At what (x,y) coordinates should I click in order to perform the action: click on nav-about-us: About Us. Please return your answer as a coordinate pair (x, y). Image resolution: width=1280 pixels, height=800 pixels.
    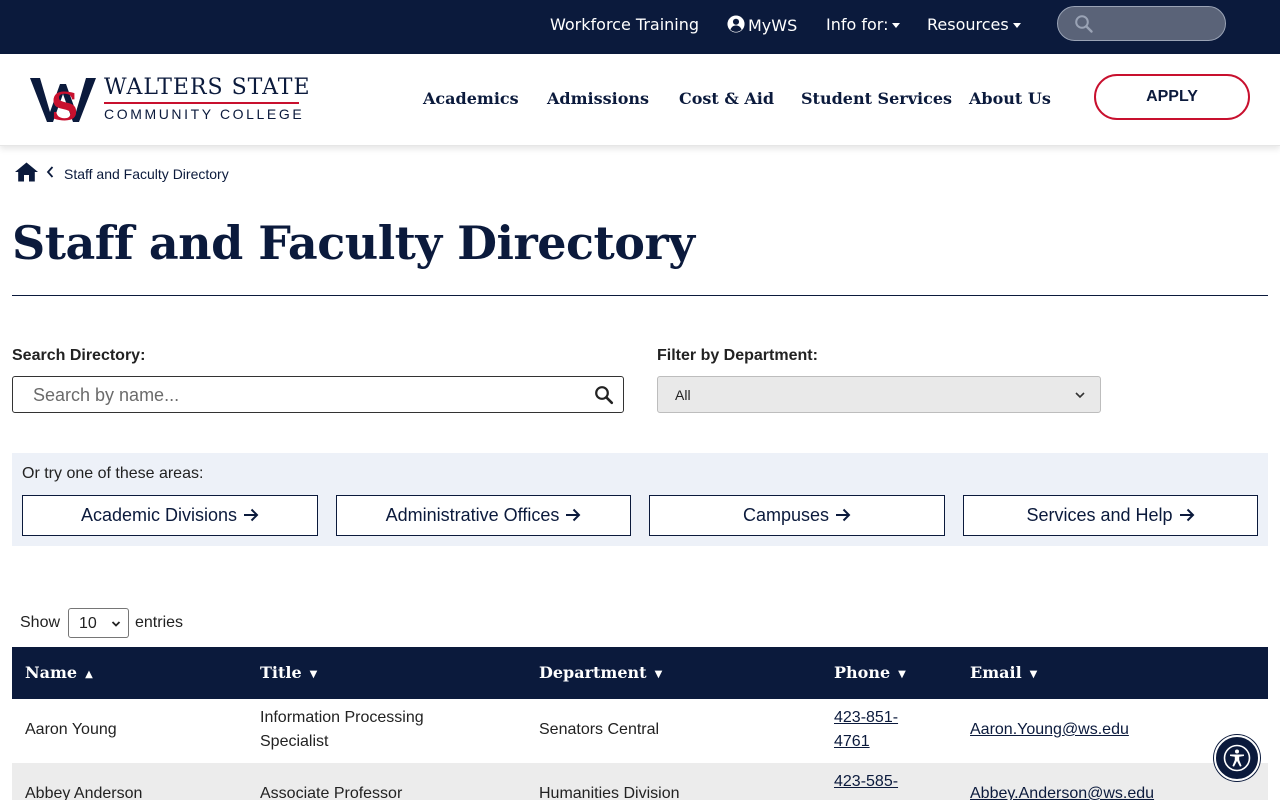
    Looking at the image, I should click on (1010, 99).